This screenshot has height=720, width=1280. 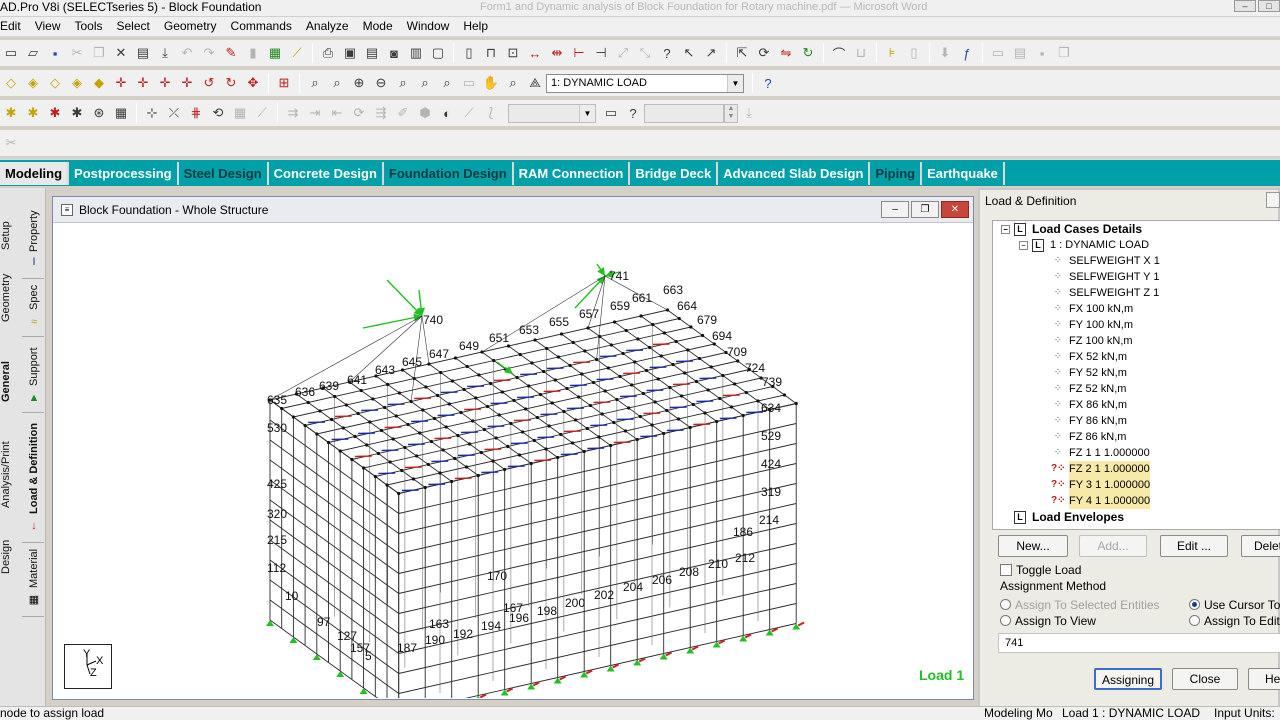 What do you see at coordinates (165, 83) in the screenshot?
I see `rotate-left-icon: ✛` at bounding box center [165, 83].